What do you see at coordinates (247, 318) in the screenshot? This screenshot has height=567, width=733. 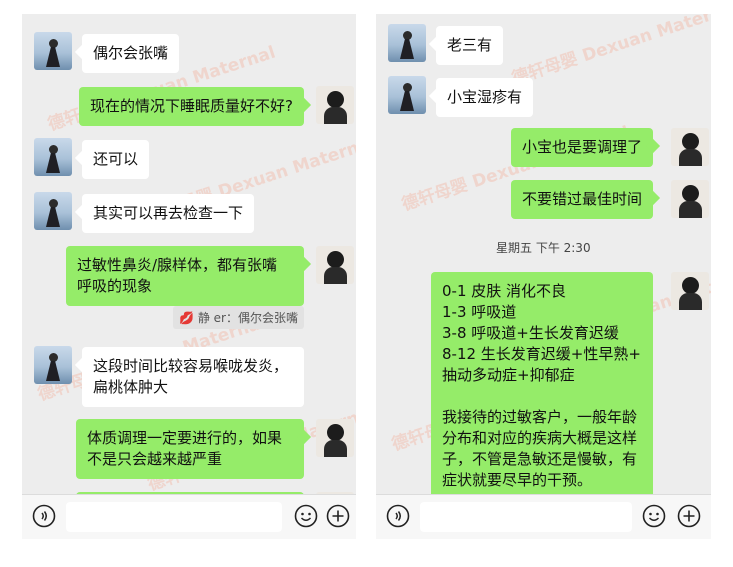 I see `quote-text: 静 er：偶尔会张嘴` at bounding box center [247, 318].